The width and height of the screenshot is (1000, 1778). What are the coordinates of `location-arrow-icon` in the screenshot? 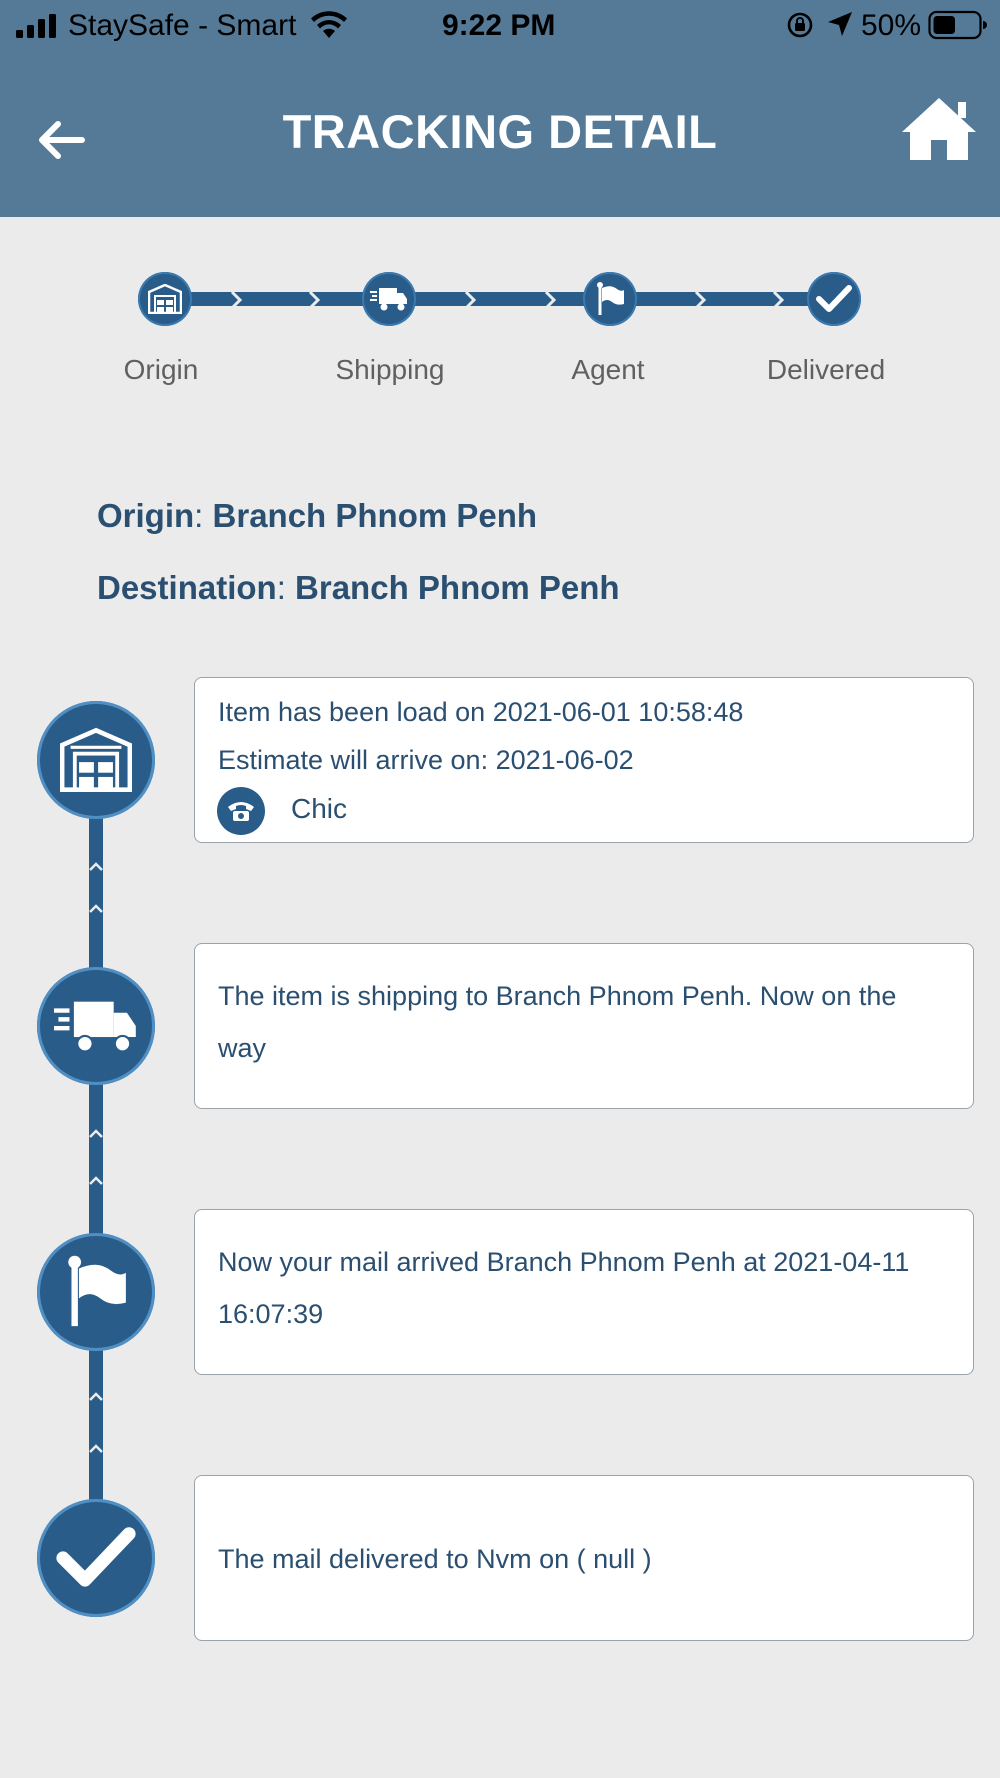 It's located at (840, 24).